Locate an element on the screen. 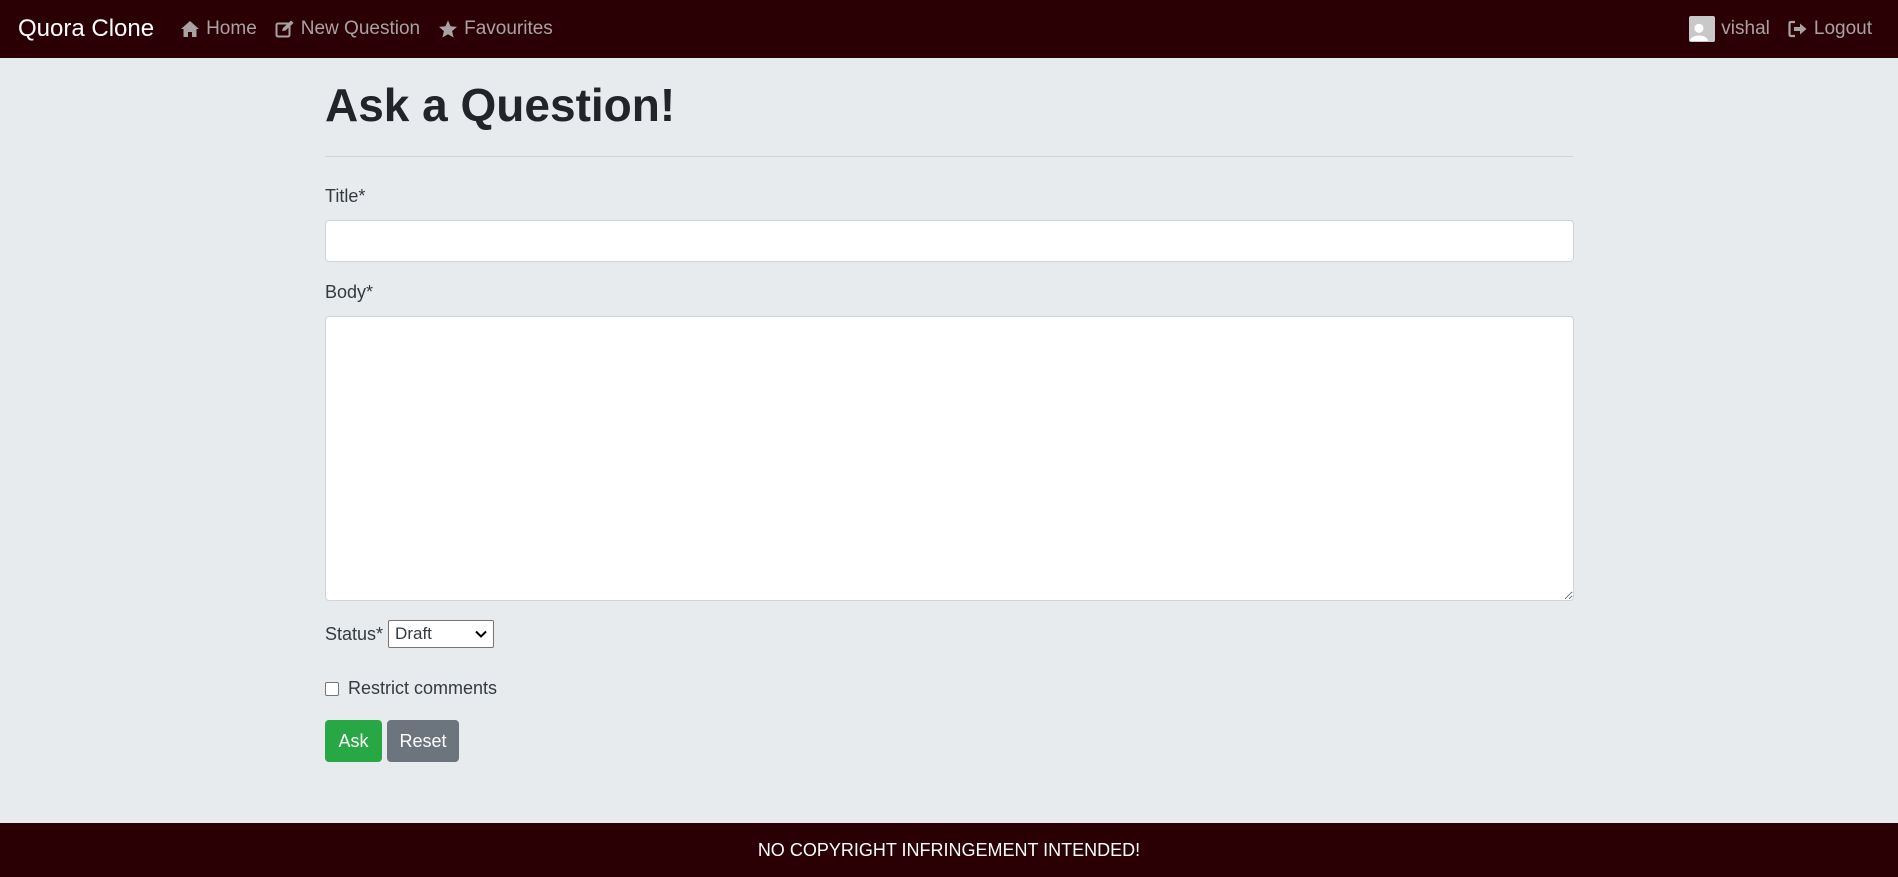 This screenshot has height=877, width=1898. reset-button: Reset is located at coordinates (423, 741).